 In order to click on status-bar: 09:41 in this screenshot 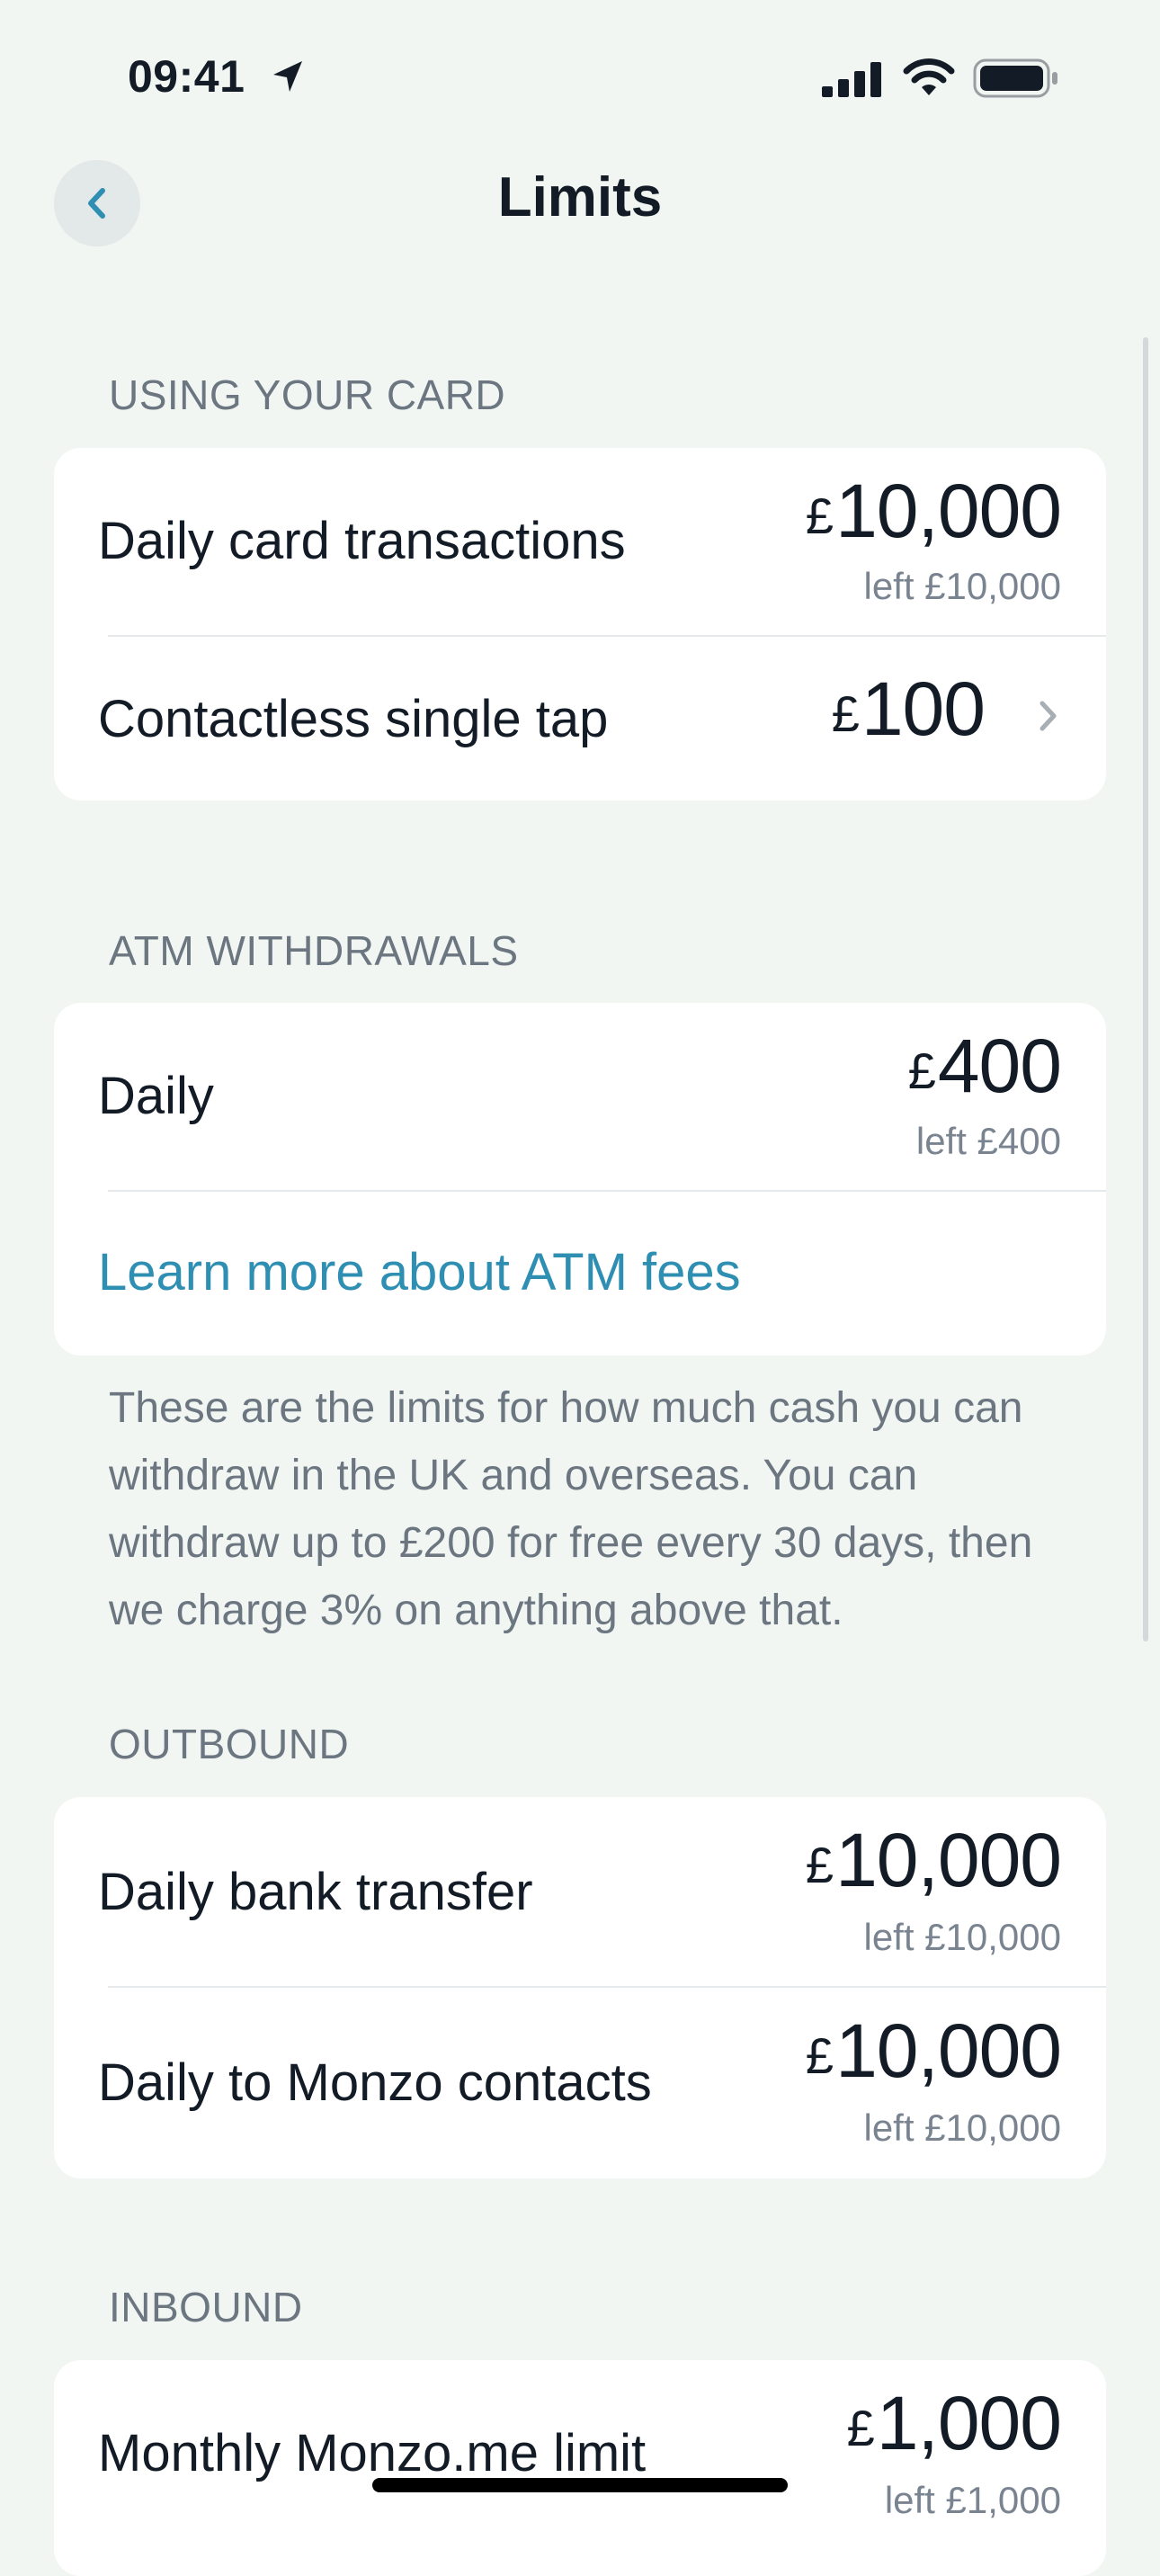, I will do `click(580, 76)`.